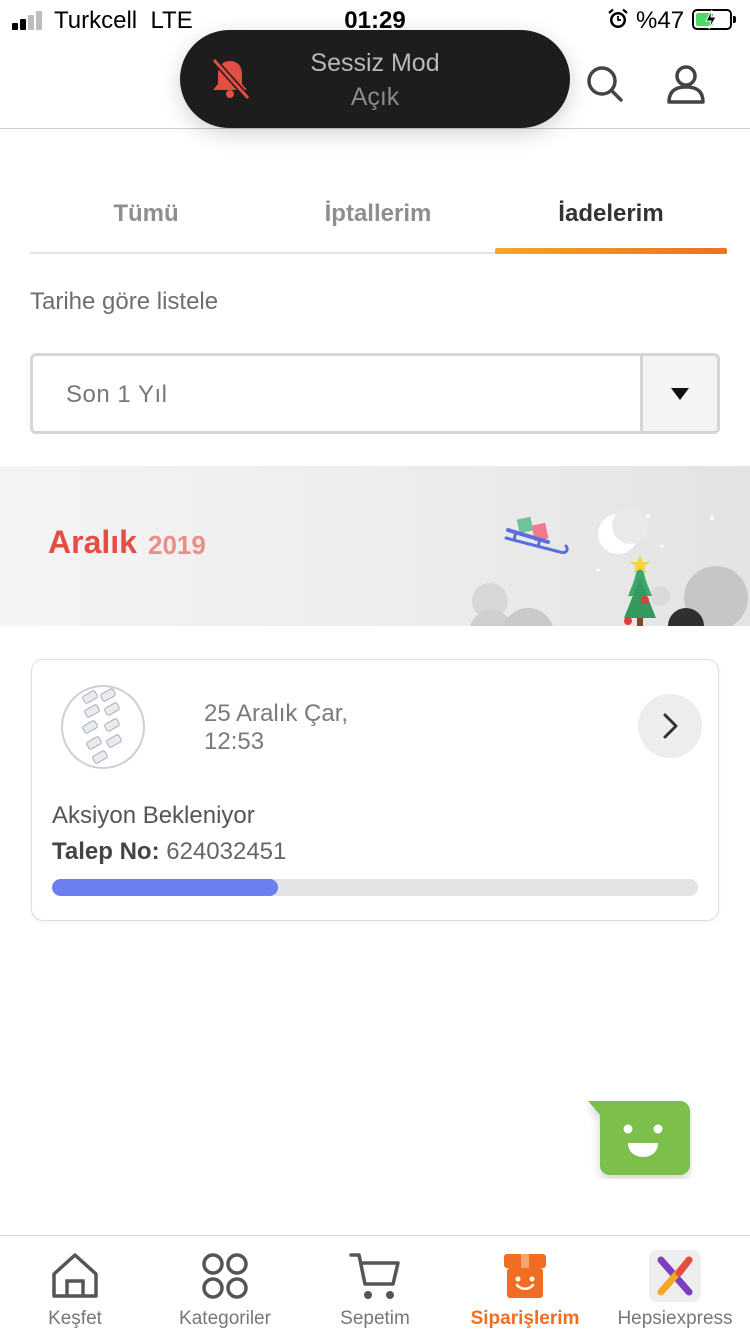 Image resolution: width=750 pixels, height=1334 pixels. I want to click on order-tabs: Tümü İptallerim İadelerim, so click(378, 224).